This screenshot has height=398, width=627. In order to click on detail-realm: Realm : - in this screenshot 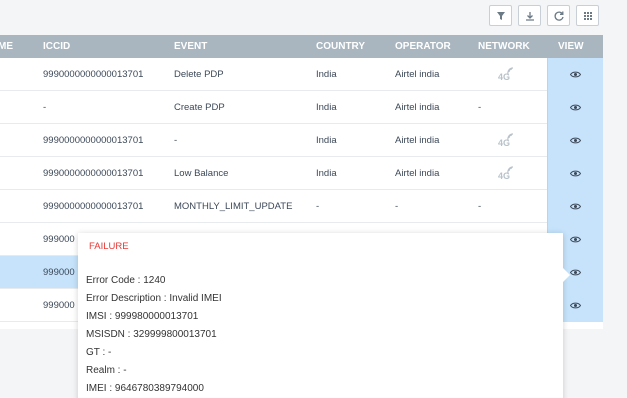, I will do `click(106, 370)`.